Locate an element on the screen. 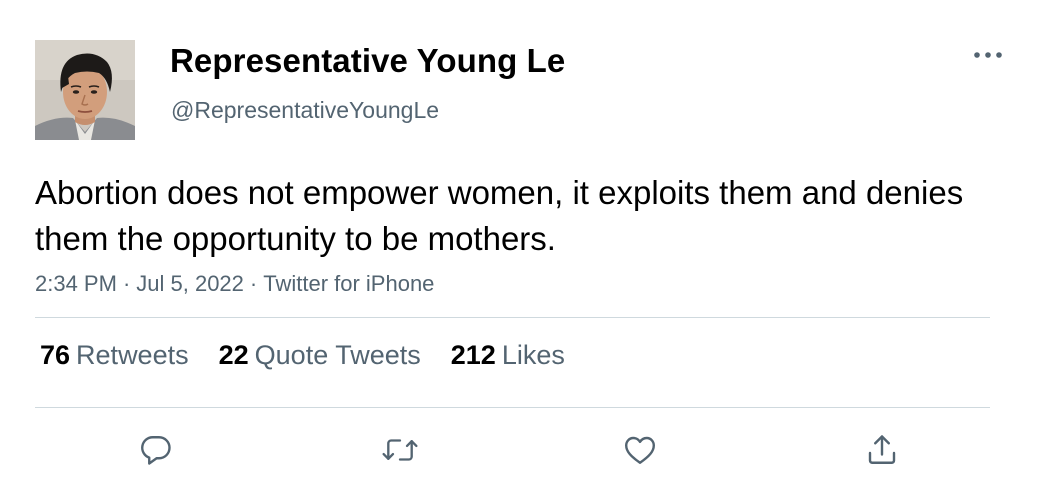 The image size is (1050, 480). retweets-label: Retweets is located at coordinates (132, 355).